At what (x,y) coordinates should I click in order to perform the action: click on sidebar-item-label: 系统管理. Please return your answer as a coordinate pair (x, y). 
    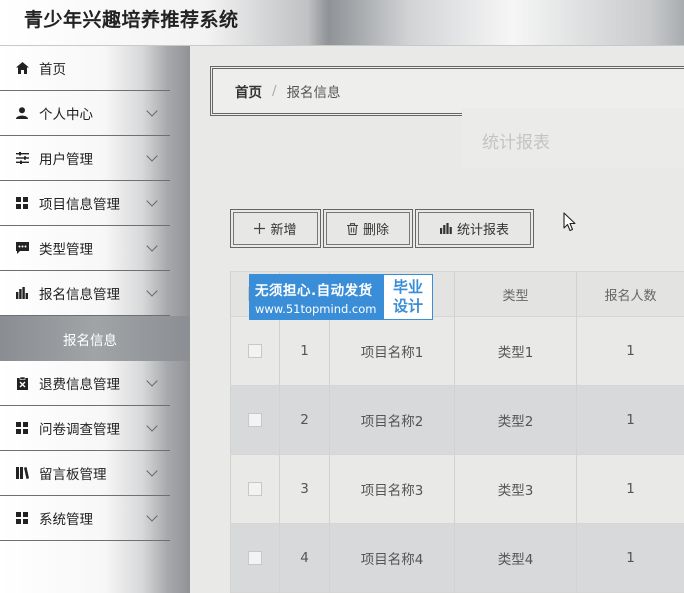
    Looking at the image, I should click on (66, 520).